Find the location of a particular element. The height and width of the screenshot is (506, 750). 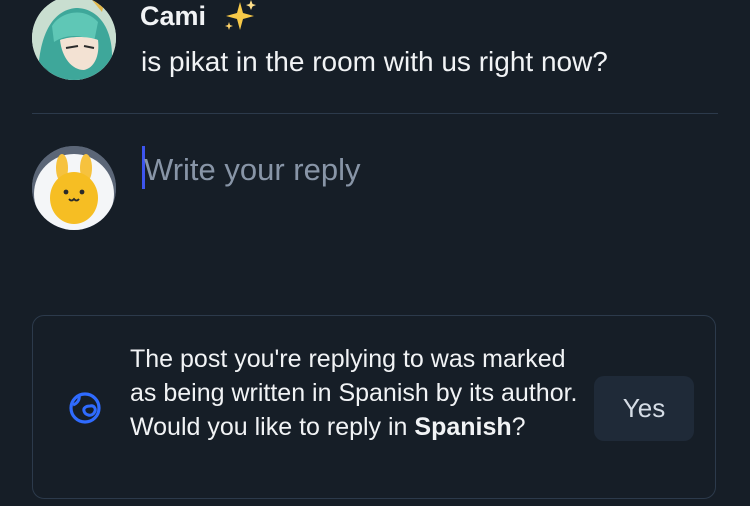

quoted-post-text: is pikat in the room with us right now? is located at coordinates (374, 61).